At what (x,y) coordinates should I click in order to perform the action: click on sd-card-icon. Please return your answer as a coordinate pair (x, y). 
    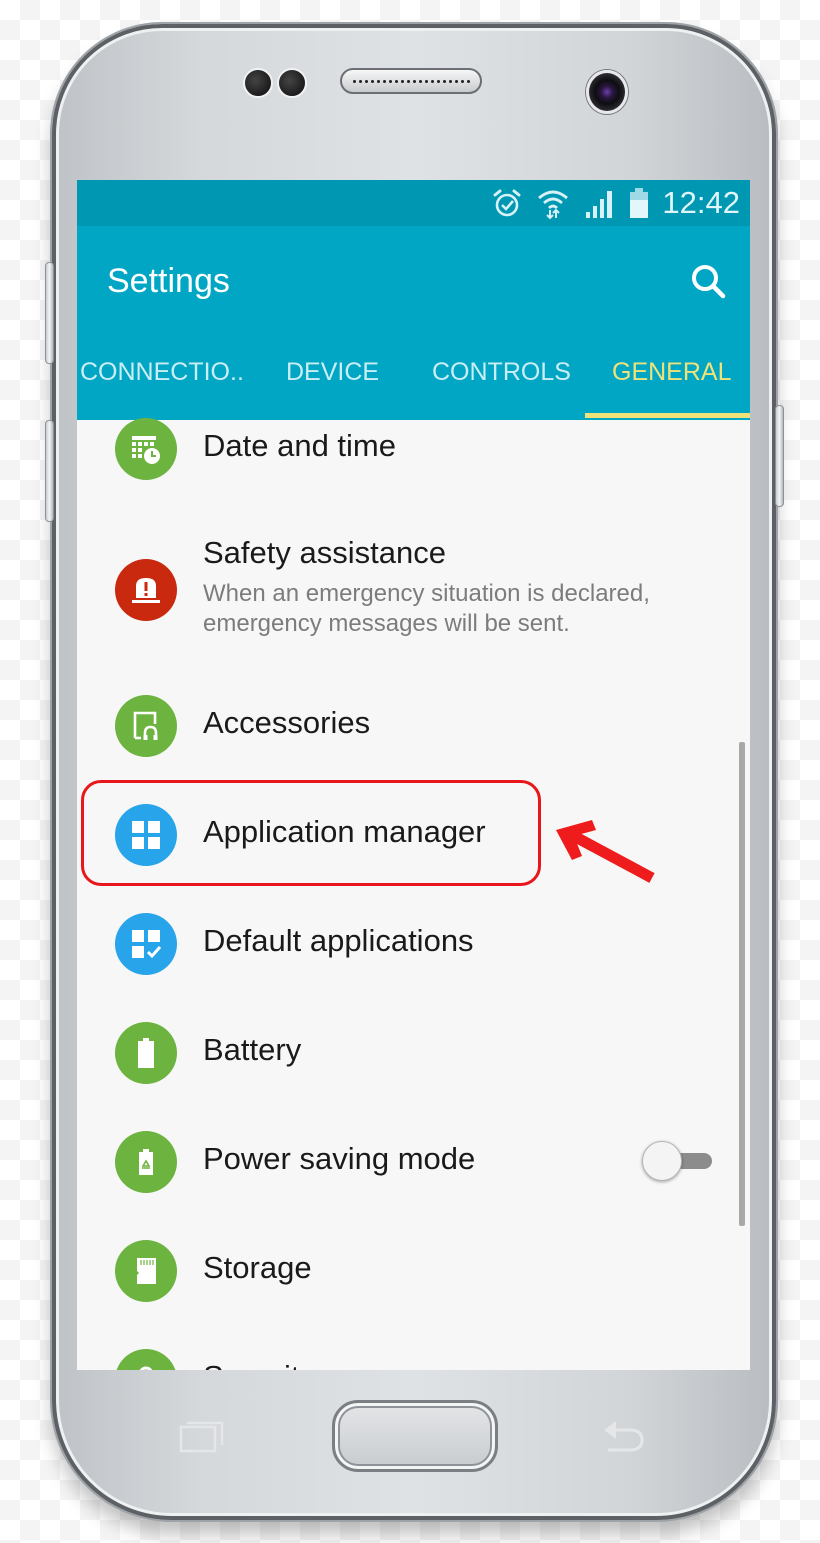
    Looking at the image, I should click on (146, 1271).